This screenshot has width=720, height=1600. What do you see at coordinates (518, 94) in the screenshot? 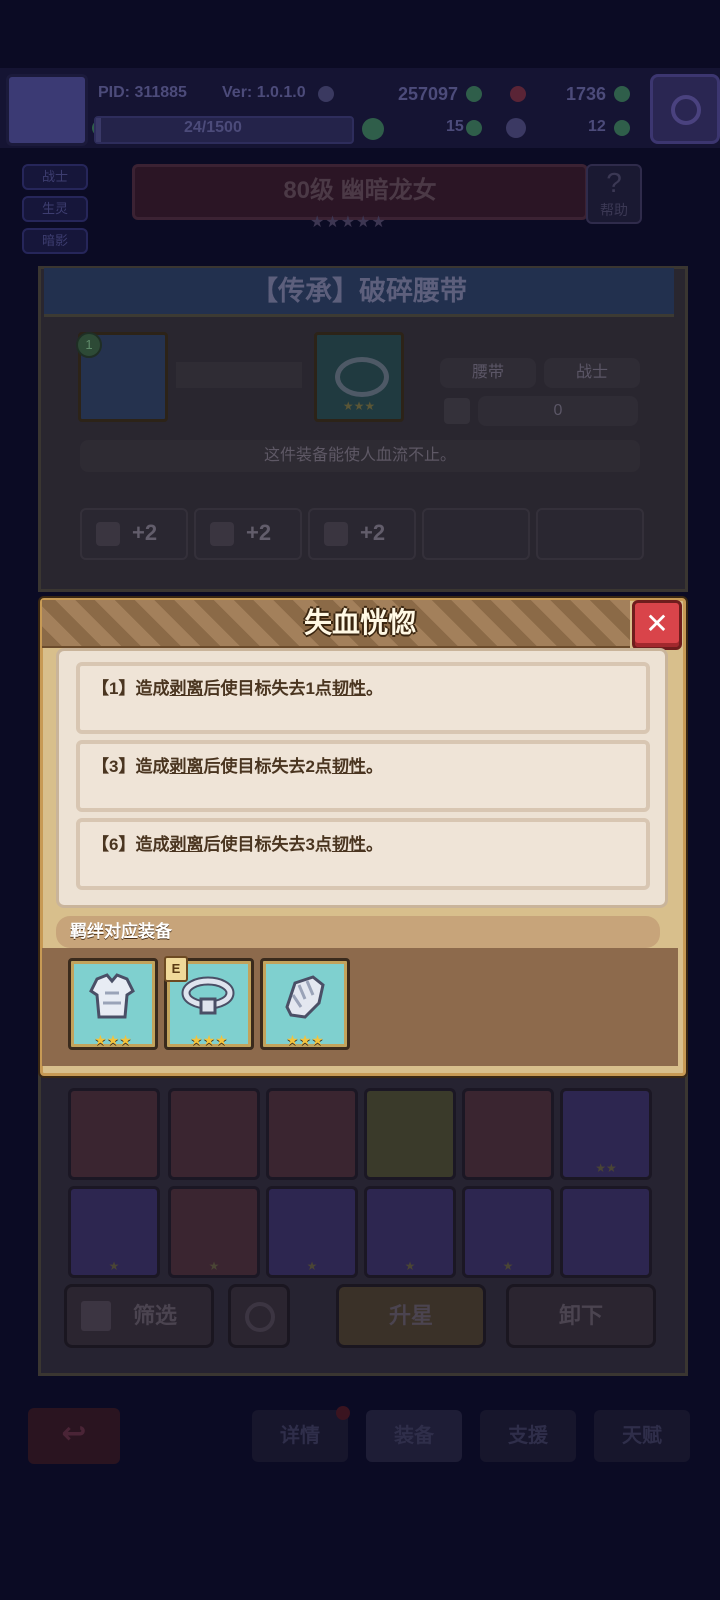
I see `gem-icon` at bounding box center [518, 94].